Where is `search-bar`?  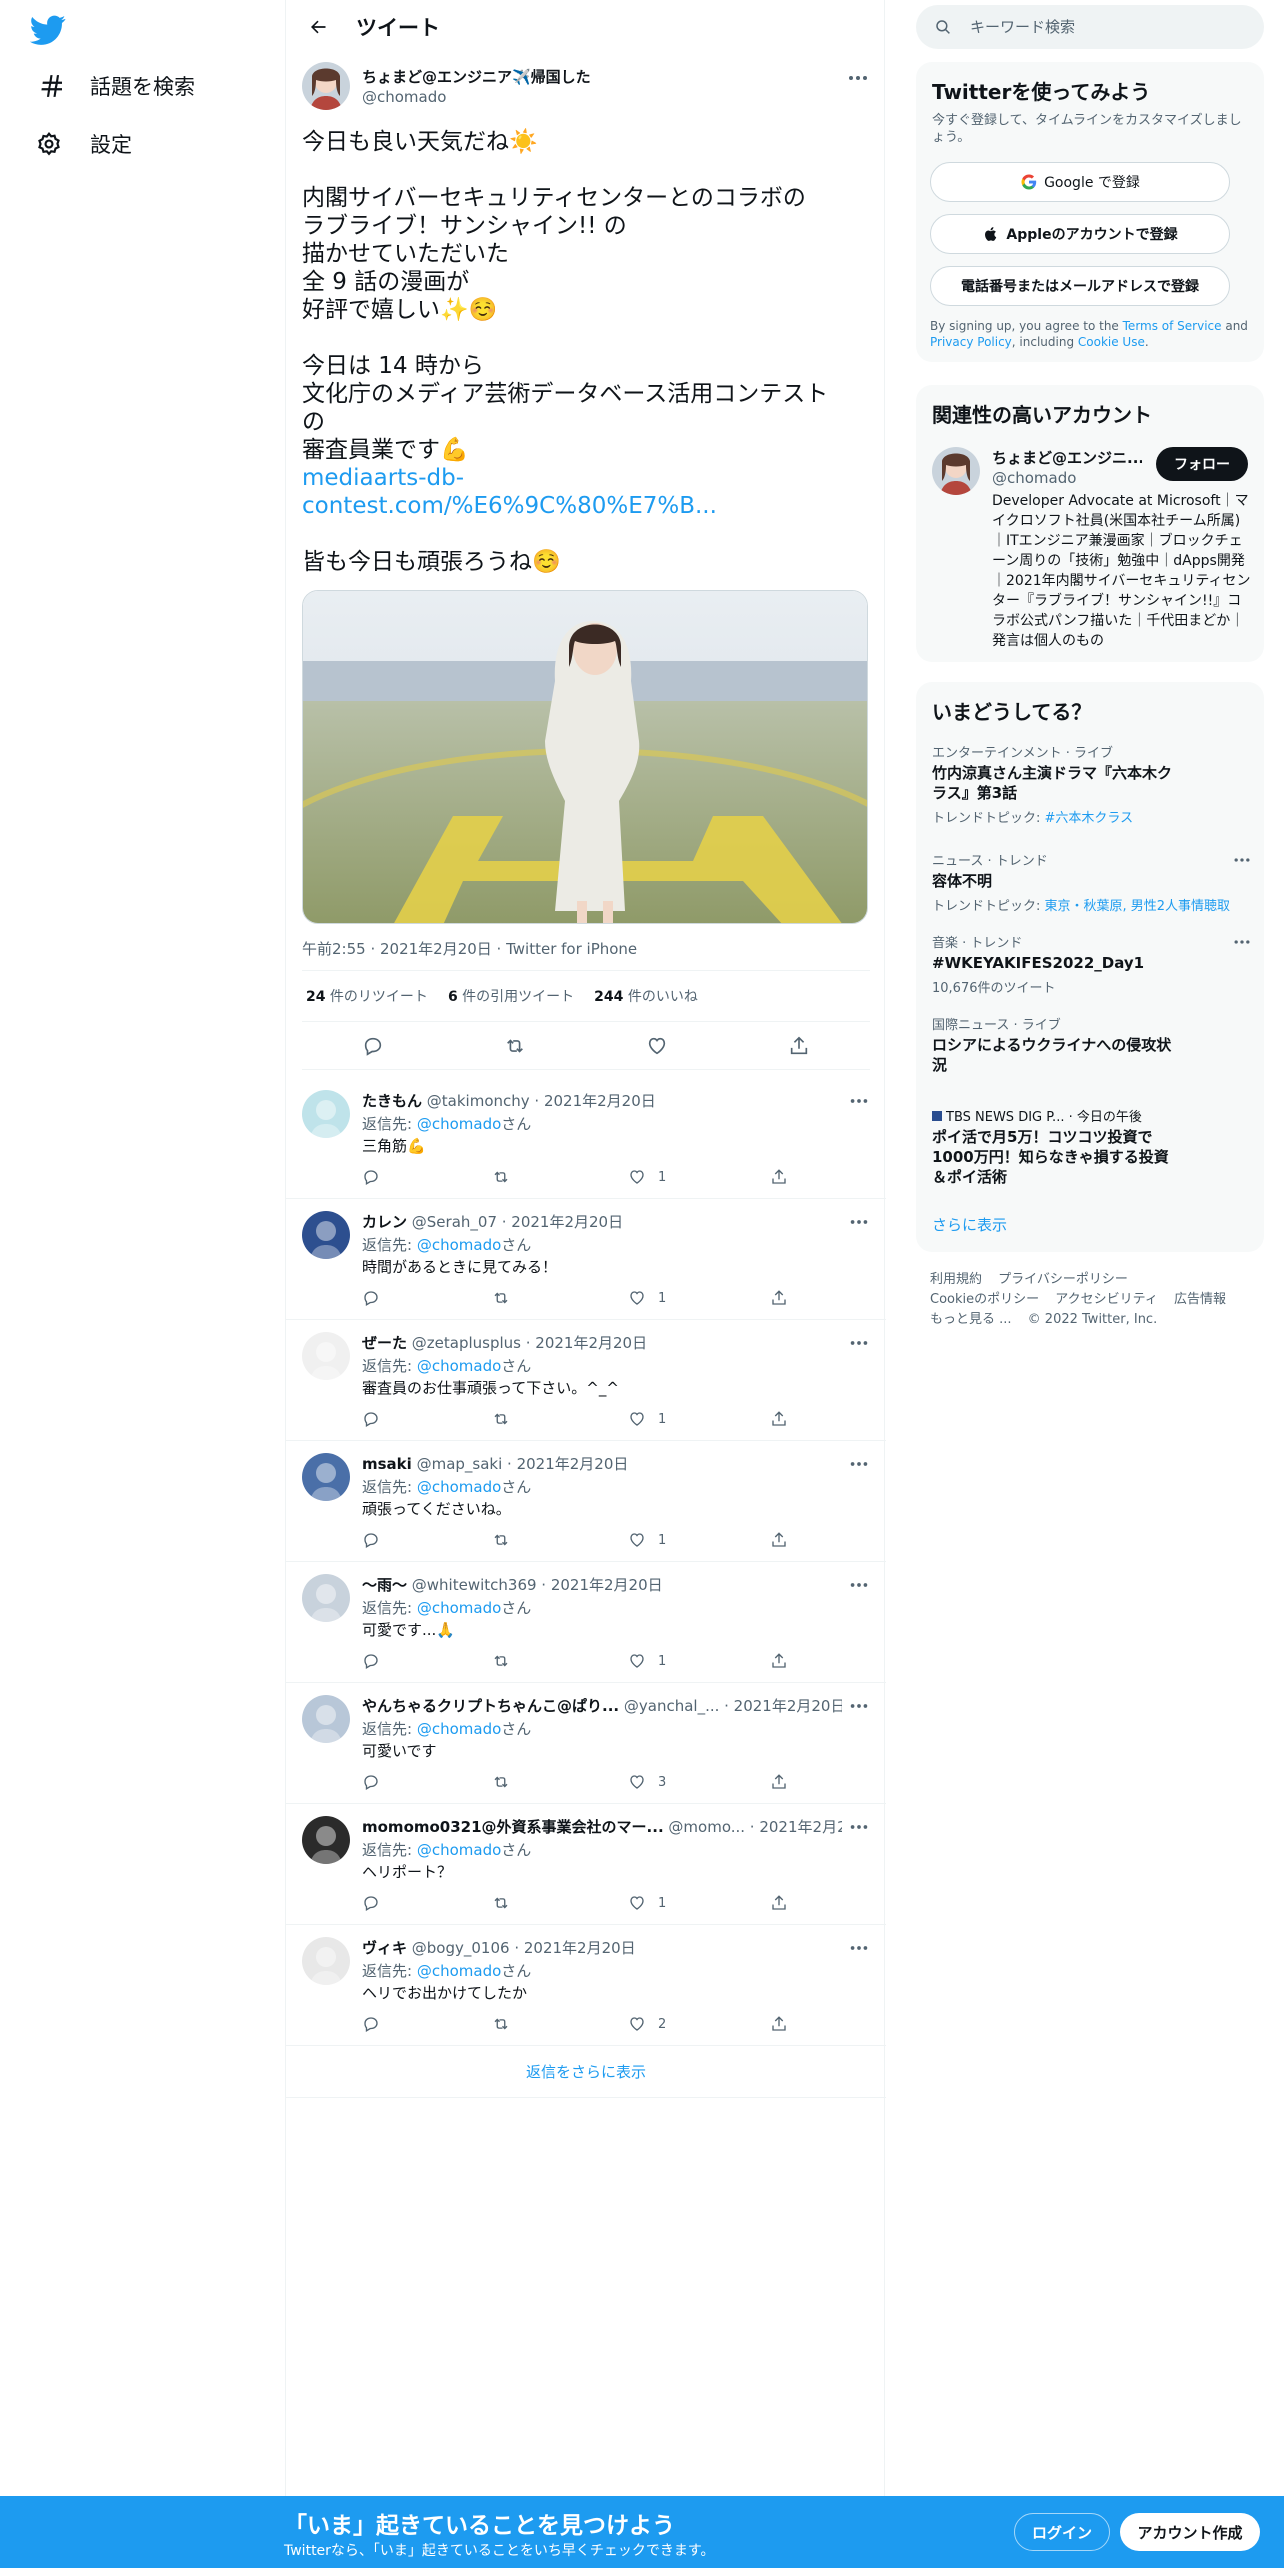
search-bar is located at coordinates (1090, 27).